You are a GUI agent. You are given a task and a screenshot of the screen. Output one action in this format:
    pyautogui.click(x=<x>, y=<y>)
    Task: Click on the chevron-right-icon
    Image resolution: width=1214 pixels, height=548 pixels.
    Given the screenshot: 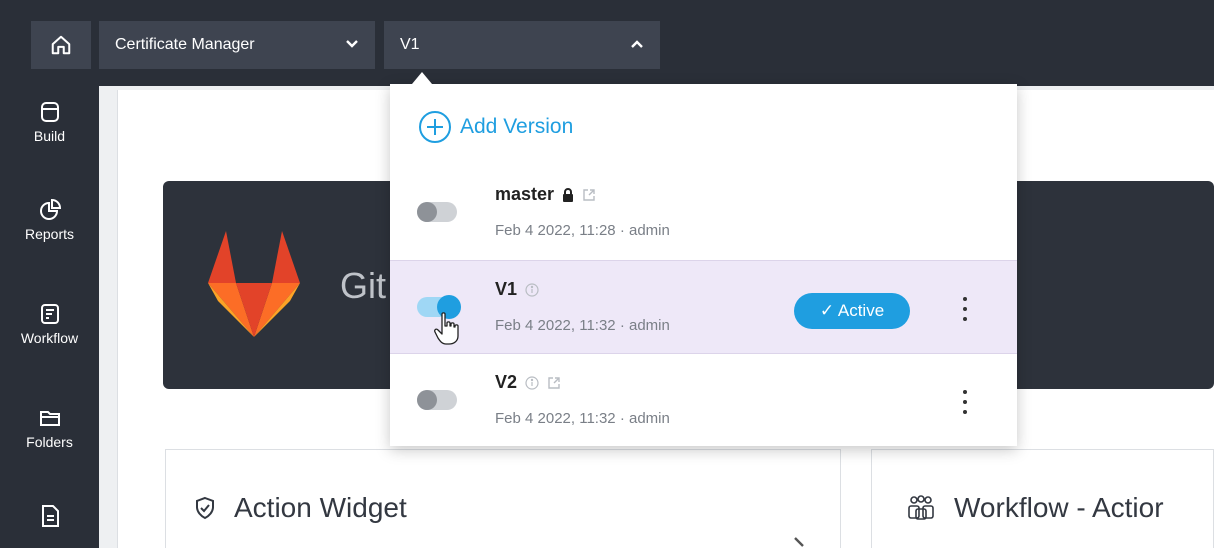 What is the action you would take?
    pyautogui.click(x=799, y=542)
    